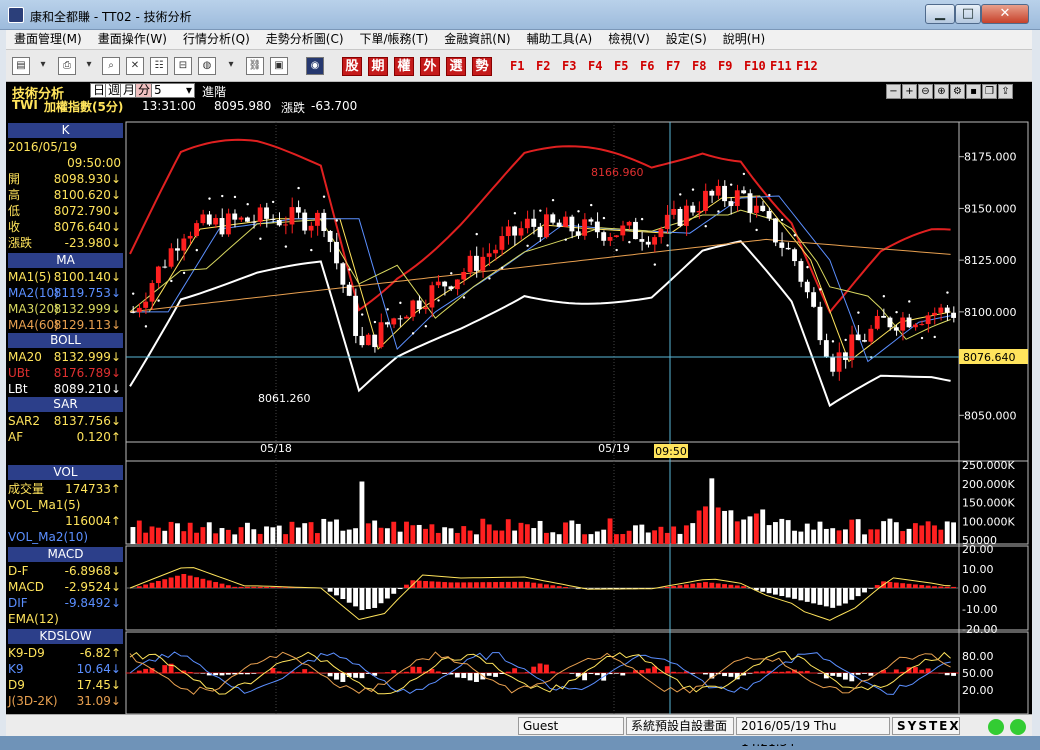 The image size is (1040, 750). What do you see at coordinates (621, 66) in the screenshot?
I see `fkey-f5: F5` at bounding box center [621, 66].